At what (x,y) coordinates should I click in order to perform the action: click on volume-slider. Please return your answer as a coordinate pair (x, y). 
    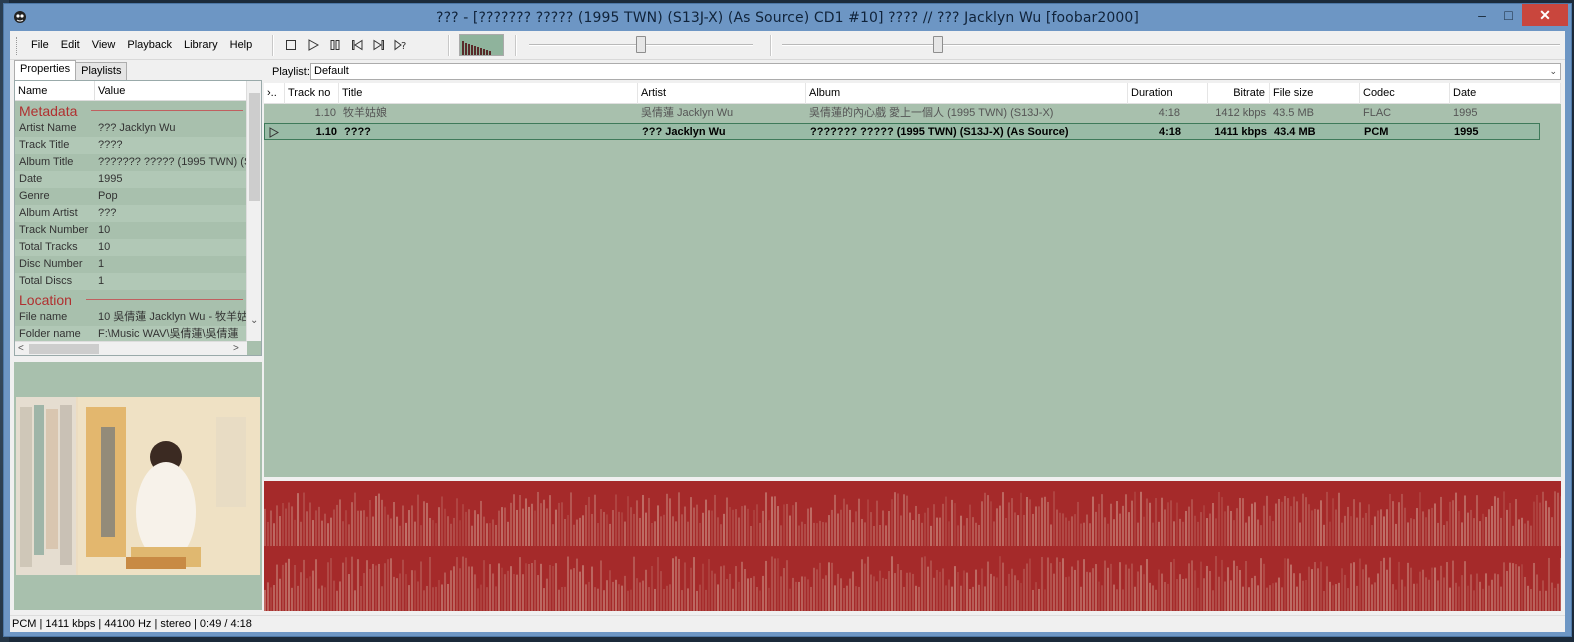
    Looking at the image, I should click on (641, 45).